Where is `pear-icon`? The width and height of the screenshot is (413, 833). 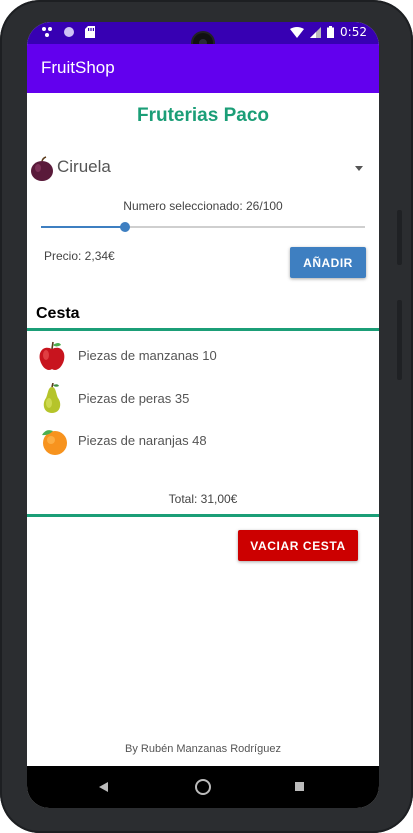 pear-icon is located at coordinates (52, 401).